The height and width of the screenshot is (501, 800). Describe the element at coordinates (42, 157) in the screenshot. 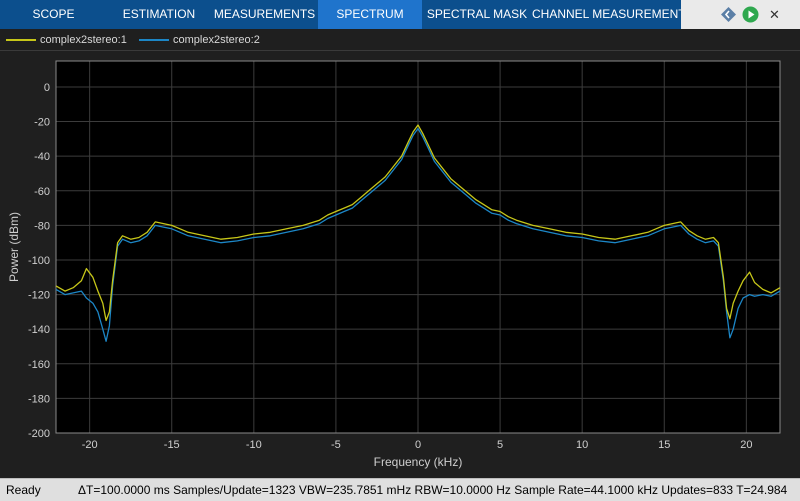

I see `y-tick-label: -40` at that location.